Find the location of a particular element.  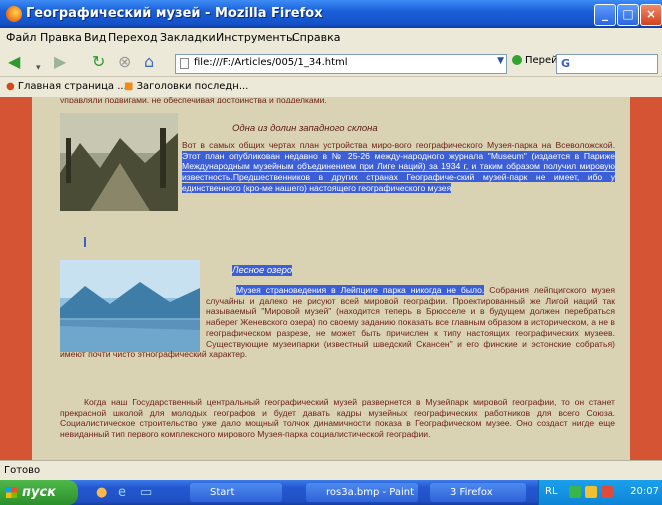

menu-help: Справка is located at coordinates (316, 37).